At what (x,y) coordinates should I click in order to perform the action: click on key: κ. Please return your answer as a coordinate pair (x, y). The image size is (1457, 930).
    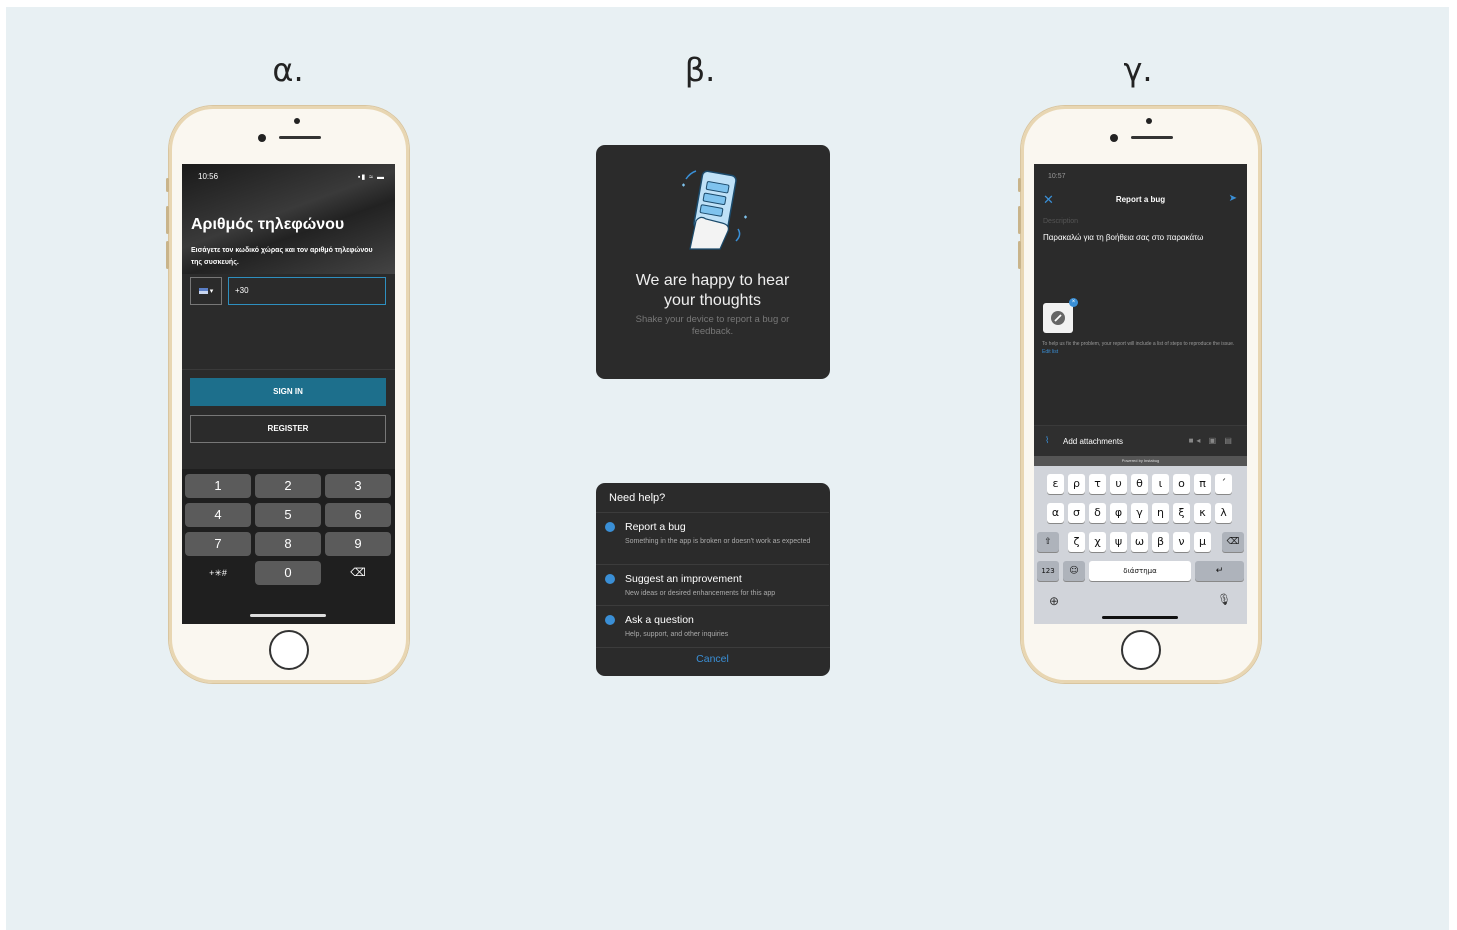
    Looking at the image, I should click on (1202, 513).